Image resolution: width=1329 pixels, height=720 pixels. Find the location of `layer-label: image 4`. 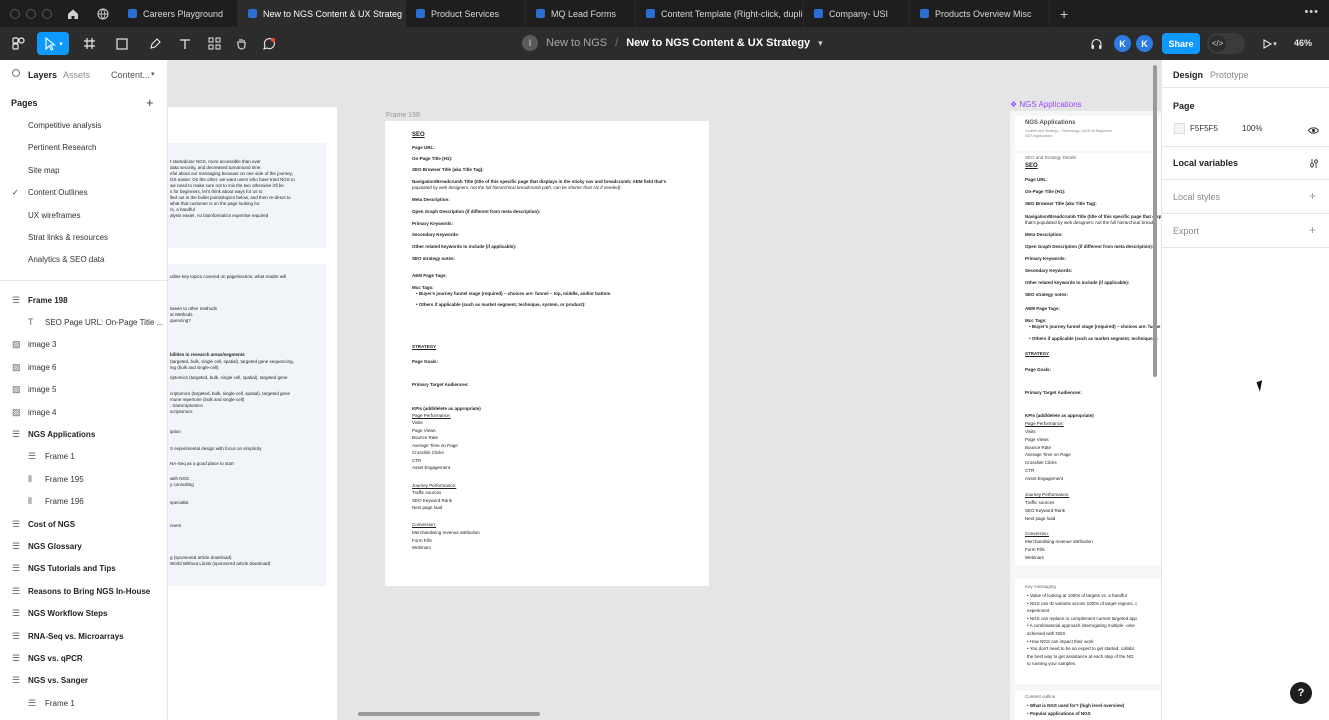

layer-label: image 4 is located at coordinates (42, 412).